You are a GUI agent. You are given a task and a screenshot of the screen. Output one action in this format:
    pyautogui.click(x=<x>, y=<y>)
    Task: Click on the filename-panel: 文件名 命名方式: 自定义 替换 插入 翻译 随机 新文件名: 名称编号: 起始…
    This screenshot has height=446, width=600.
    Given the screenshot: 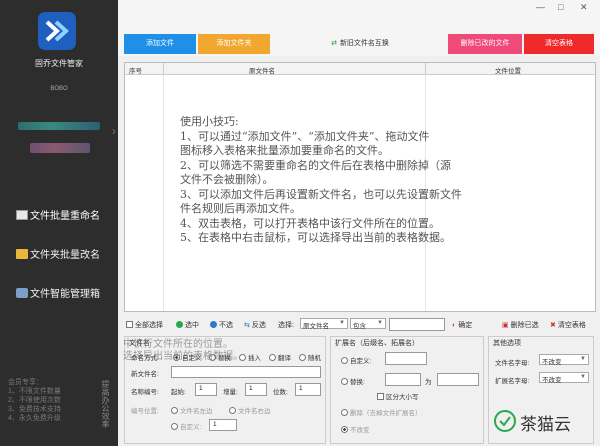 What is the action you would take?
    pyautogui.click(x=224, y=390)
    